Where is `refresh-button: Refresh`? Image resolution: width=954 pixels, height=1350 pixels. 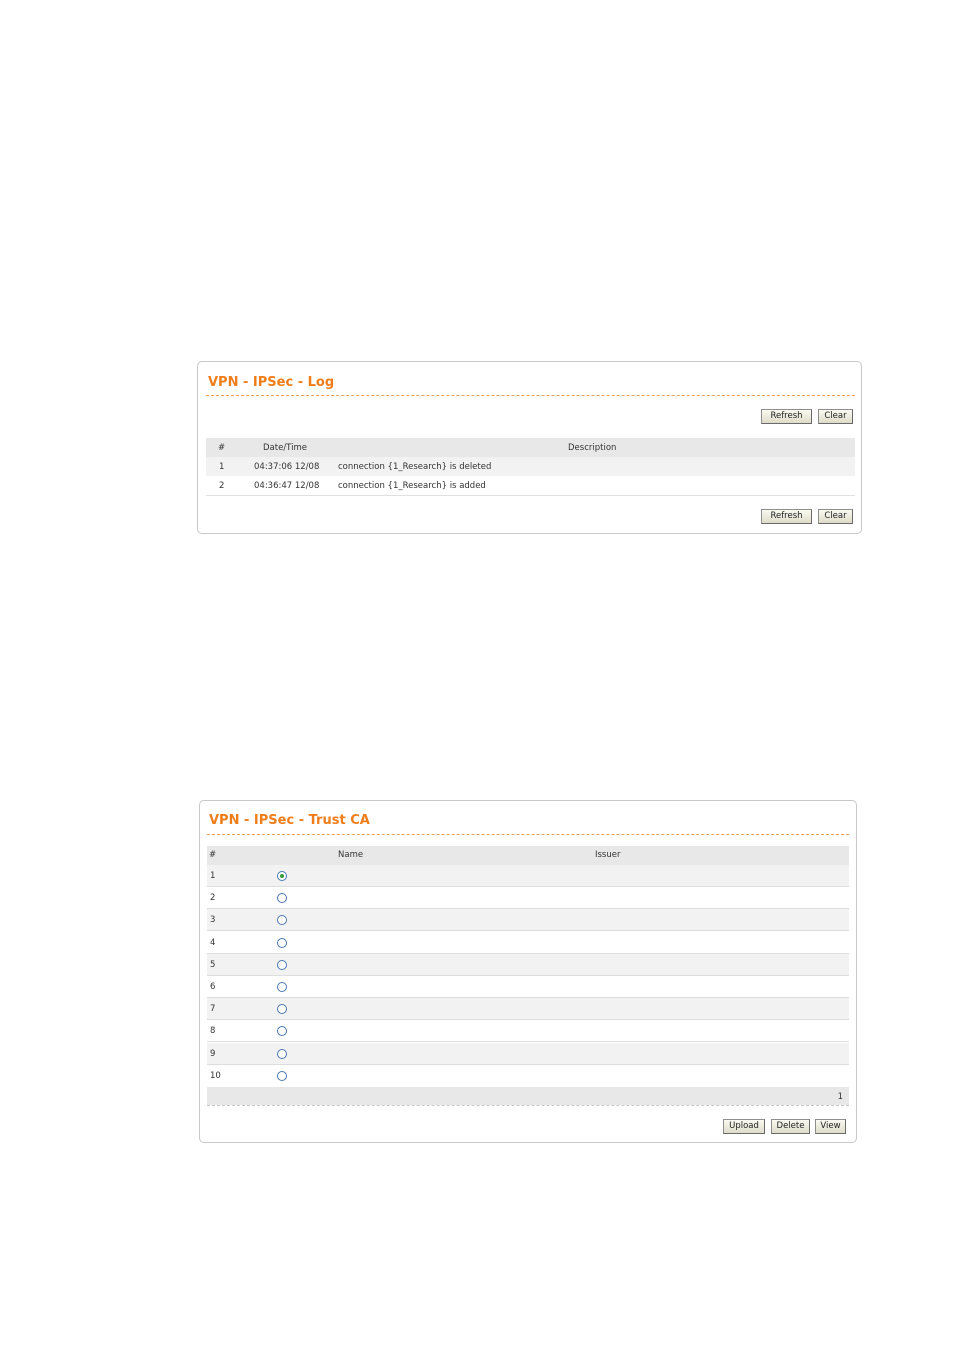 refresh-button: Refresh is located at coordinates (786, 416).